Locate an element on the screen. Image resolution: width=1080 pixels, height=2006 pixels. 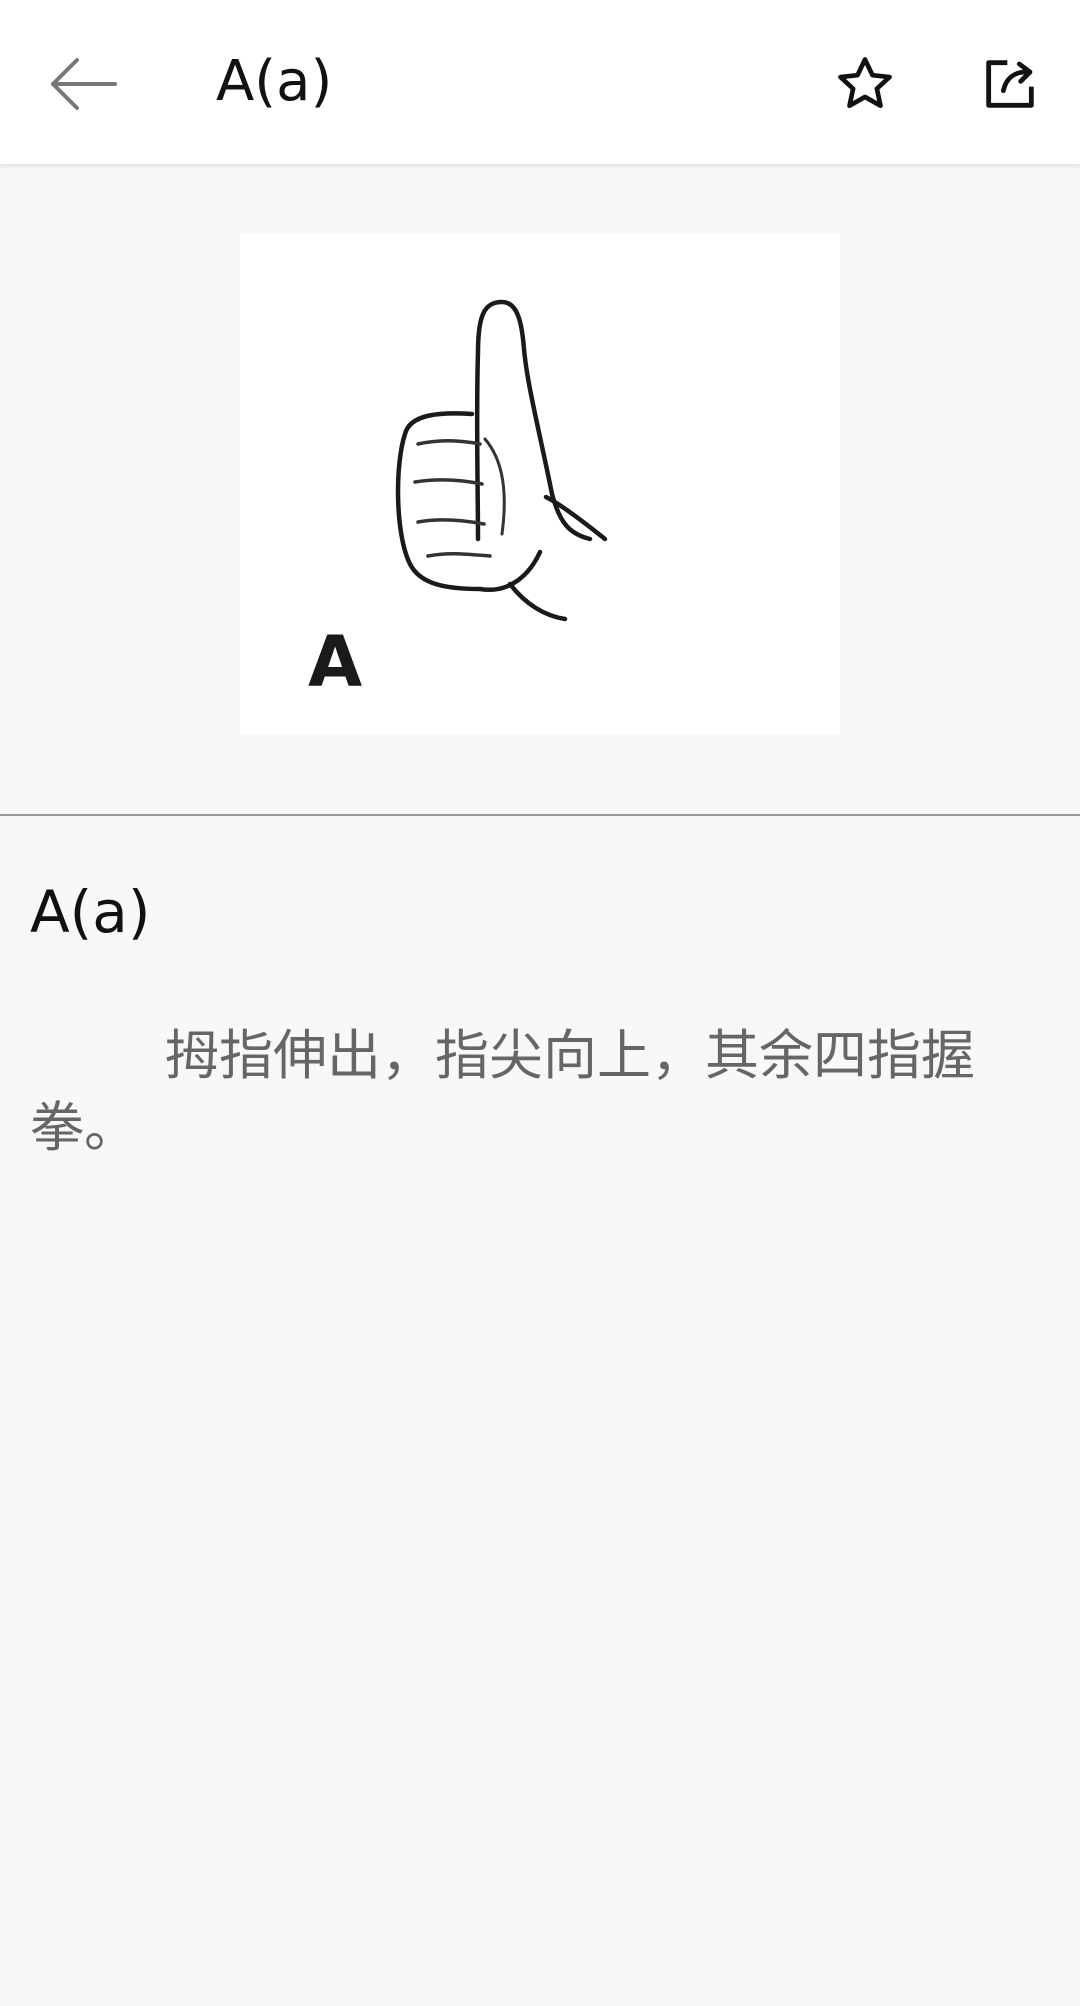
favorite-button is located at coordinates (865, 84).